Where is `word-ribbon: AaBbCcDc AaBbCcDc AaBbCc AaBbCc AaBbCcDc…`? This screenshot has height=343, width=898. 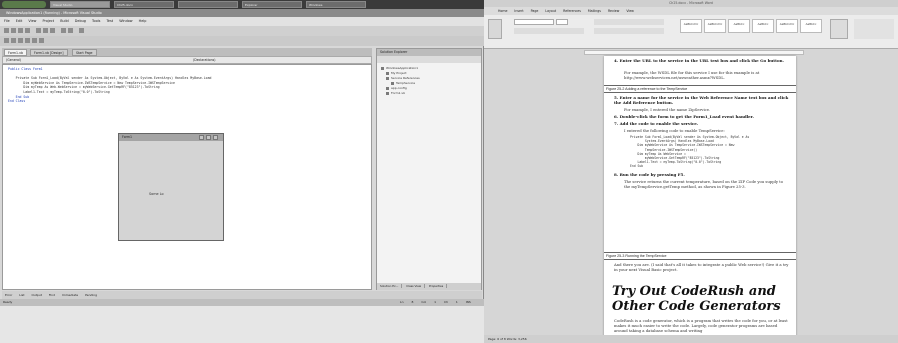 word-ribbon: AaBbCcDc AaBbCcDc AaBbCc AaBbCc AaBbCcDc… is located at coordinates (691, 32).